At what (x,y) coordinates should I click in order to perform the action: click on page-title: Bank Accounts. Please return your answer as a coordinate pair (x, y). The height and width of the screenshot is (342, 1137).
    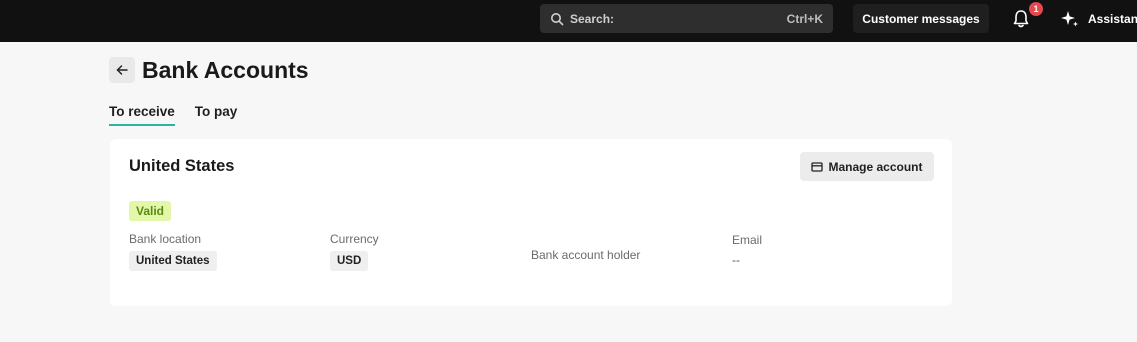
    Looking at the image, I should click on (225, 70).